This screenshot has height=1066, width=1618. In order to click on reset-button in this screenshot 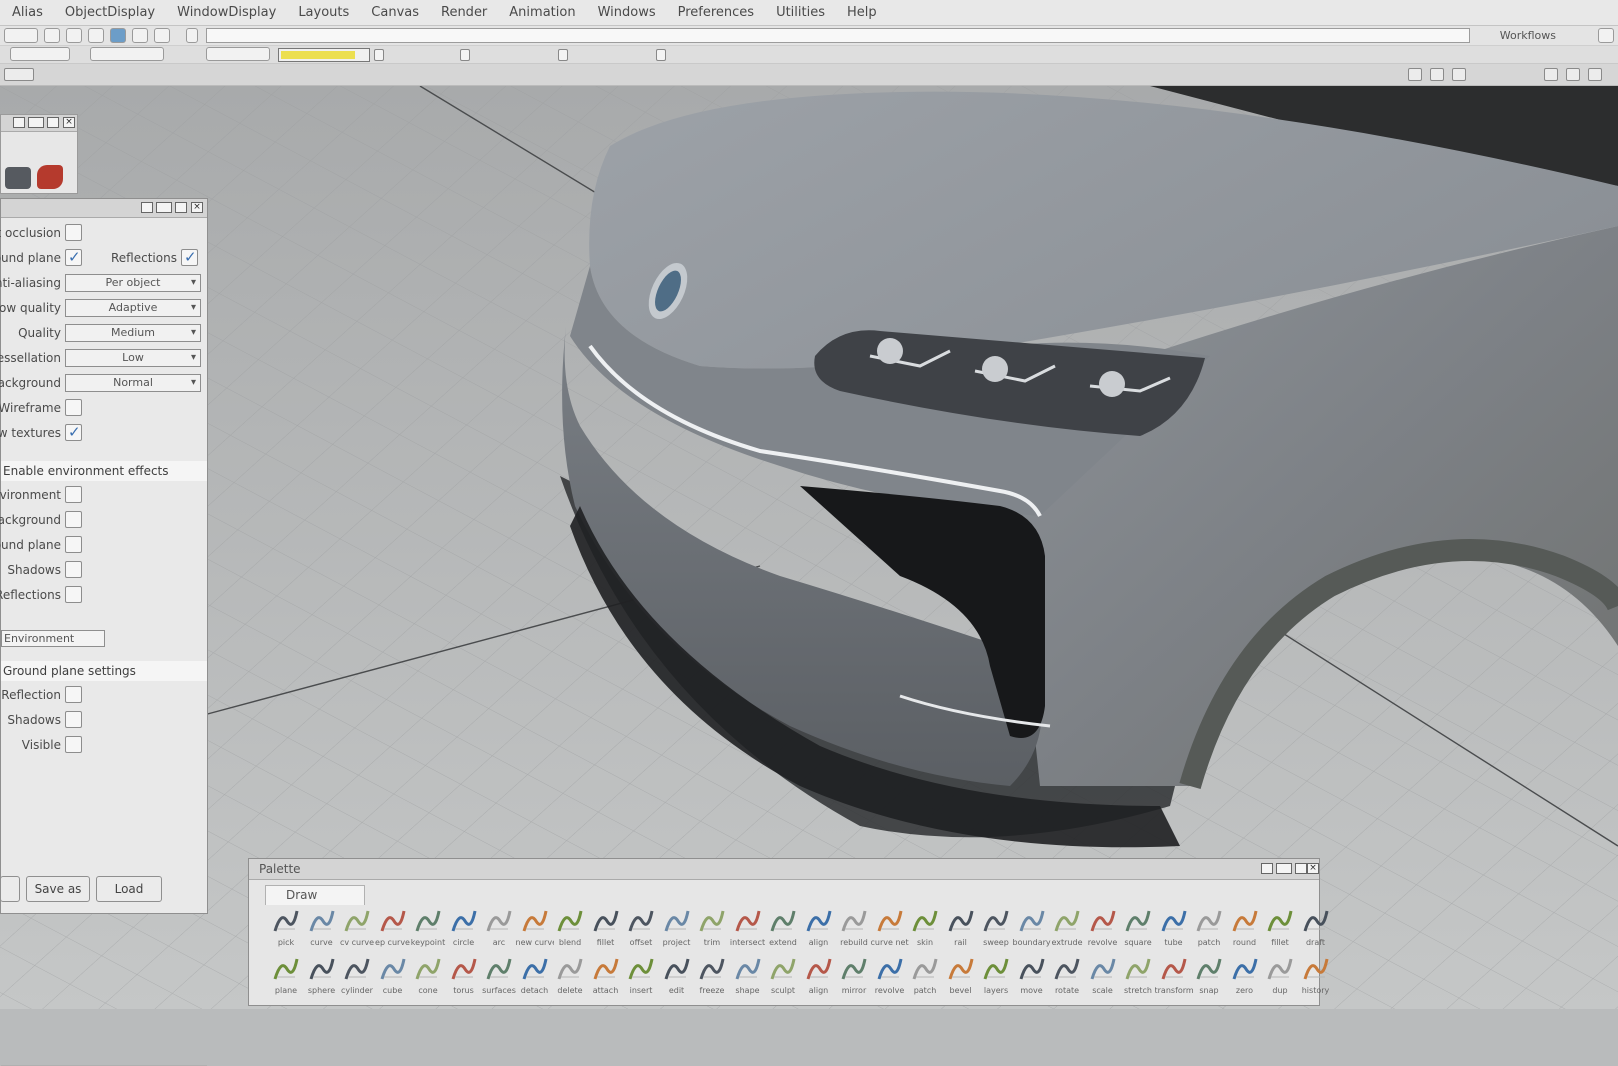, I will do `click(10, 889)`.